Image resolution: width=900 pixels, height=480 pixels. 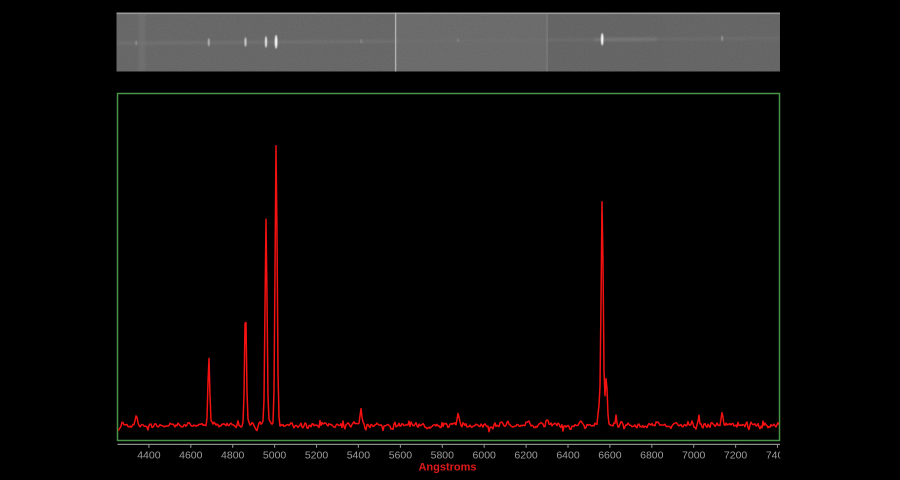 What do you see at coordinates (652, 455) in the screenshot?
I see `svg-text: 6800` at bounding box center [652, 455].